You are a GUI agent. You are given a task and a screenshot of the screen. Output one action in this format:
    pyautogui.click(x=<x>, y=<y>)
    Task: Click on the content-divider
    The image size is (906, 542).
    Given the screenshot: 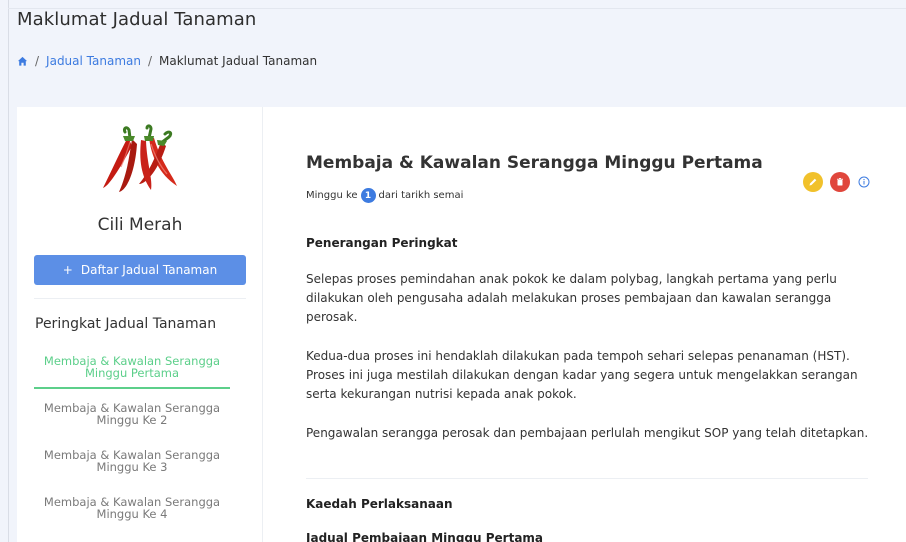 What is the action you would take?
    pyautogui.click(x=587, y=478)
    